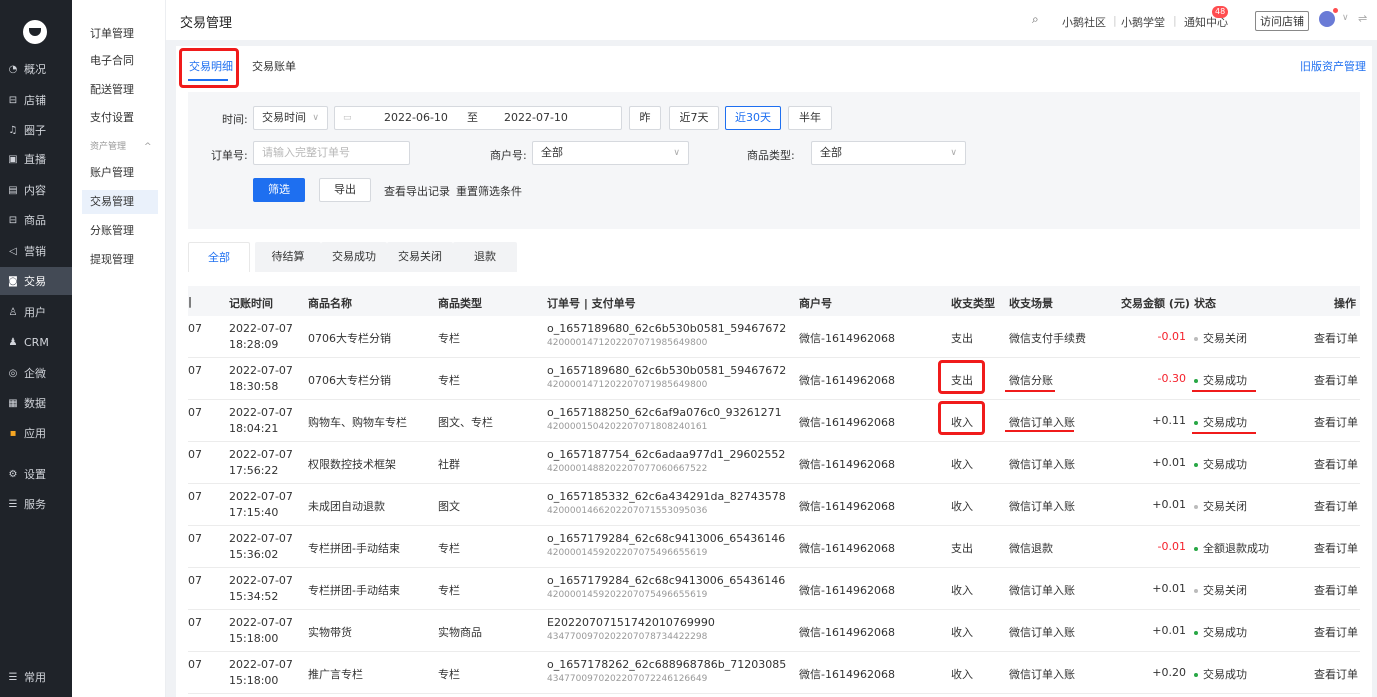 The height and width of the screenshot is (697, 1377). What do you see at coordinates (331, 153) in the screenshot?
I see `order-number-input: 请输入完整订单号` at bounding box center [331, 153].